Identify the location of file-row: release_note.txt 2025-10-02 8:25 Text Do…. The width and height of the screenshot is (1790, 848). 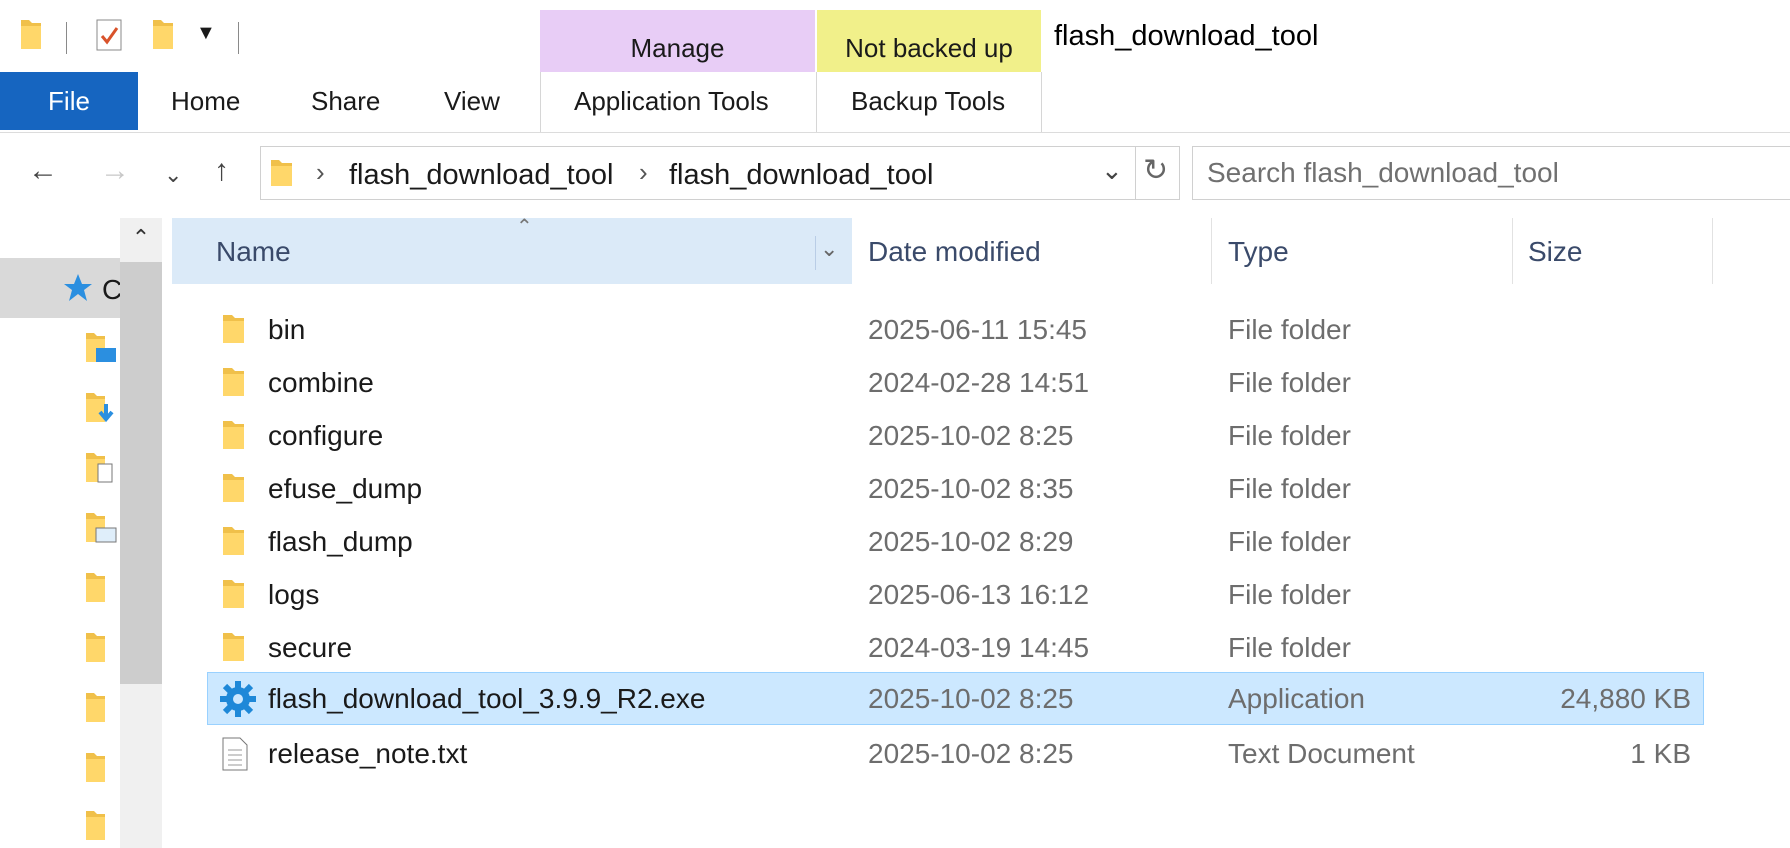
(955, 753).